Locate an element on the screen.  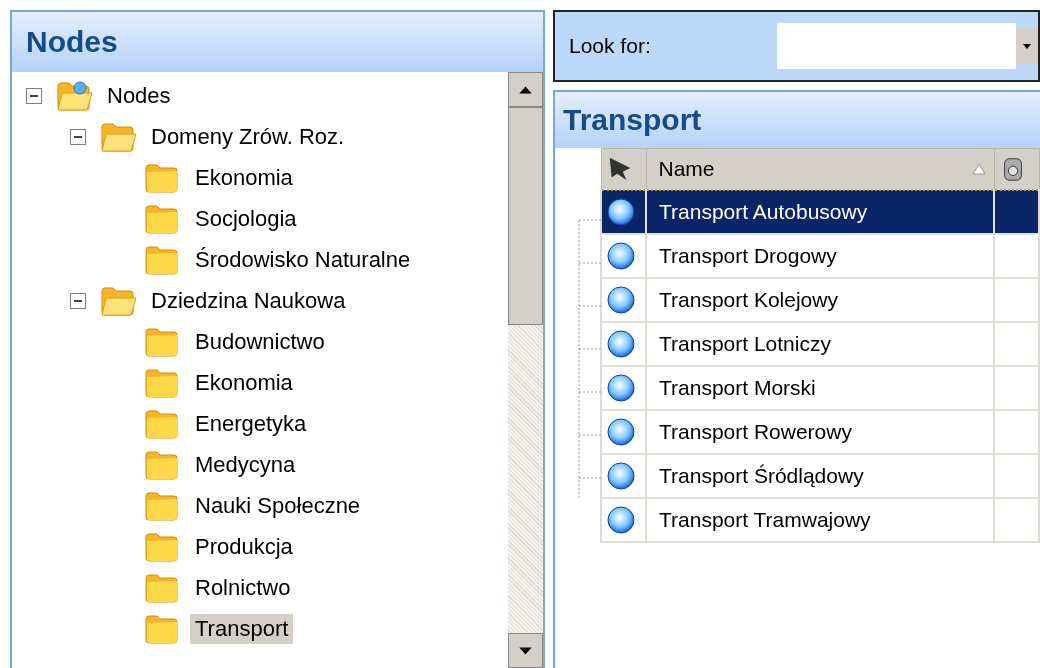
row-name: Transport Morski is located at coordinates (737, 387).